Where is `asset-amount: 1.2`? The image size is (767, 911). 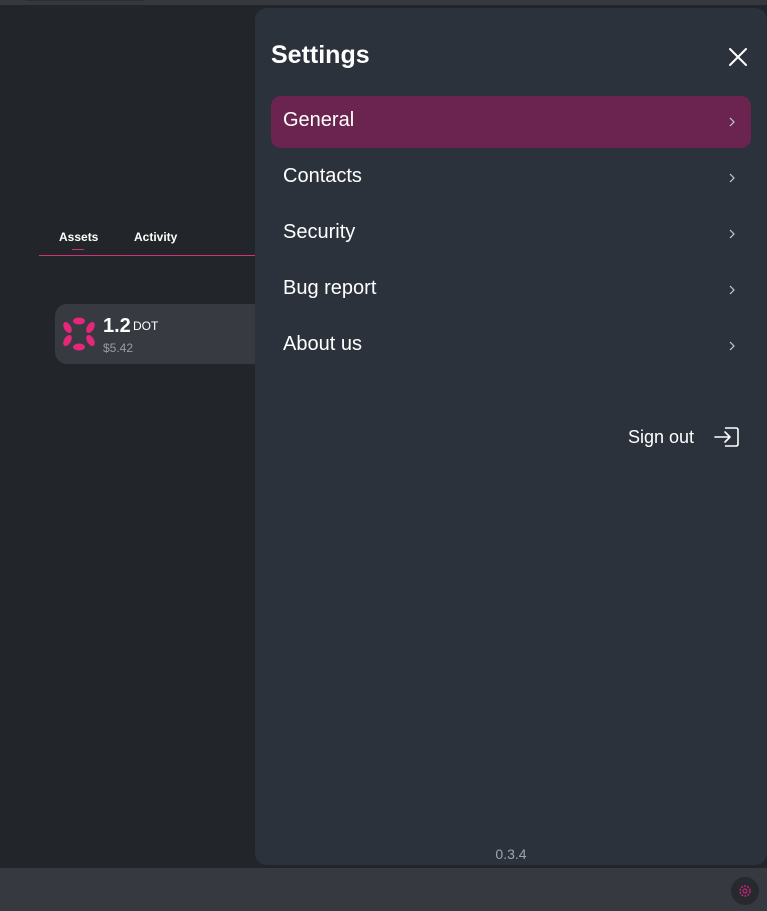
asset-amount: 1.2 is located at coordinates (117, 326).